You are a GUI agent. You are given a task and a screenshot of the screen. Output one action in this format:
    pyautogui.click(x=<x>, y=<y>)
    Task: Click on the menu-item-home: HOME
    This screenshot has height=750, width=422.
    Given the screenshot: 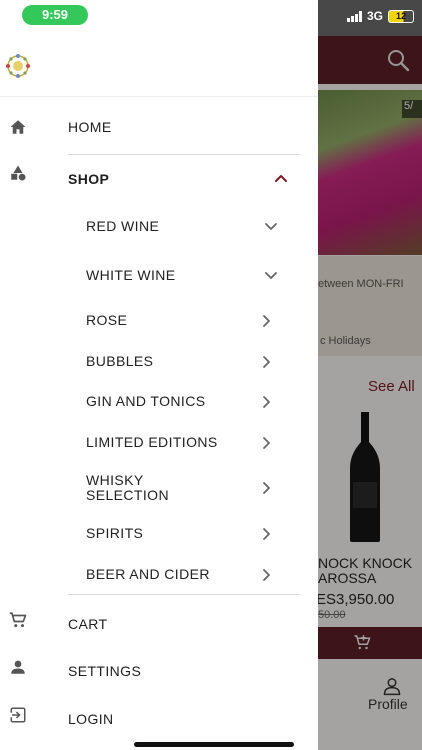 What is the action you would take?
    pyautogui.click(x=159, y=127)
    